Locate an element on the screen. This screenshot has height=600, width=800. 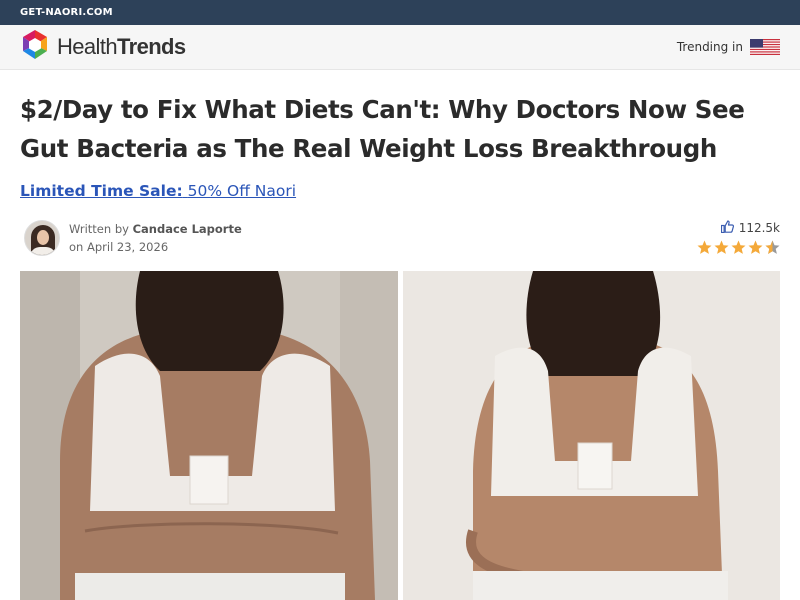
trending-indicator: Trending in is located at coordinates (728, 47).